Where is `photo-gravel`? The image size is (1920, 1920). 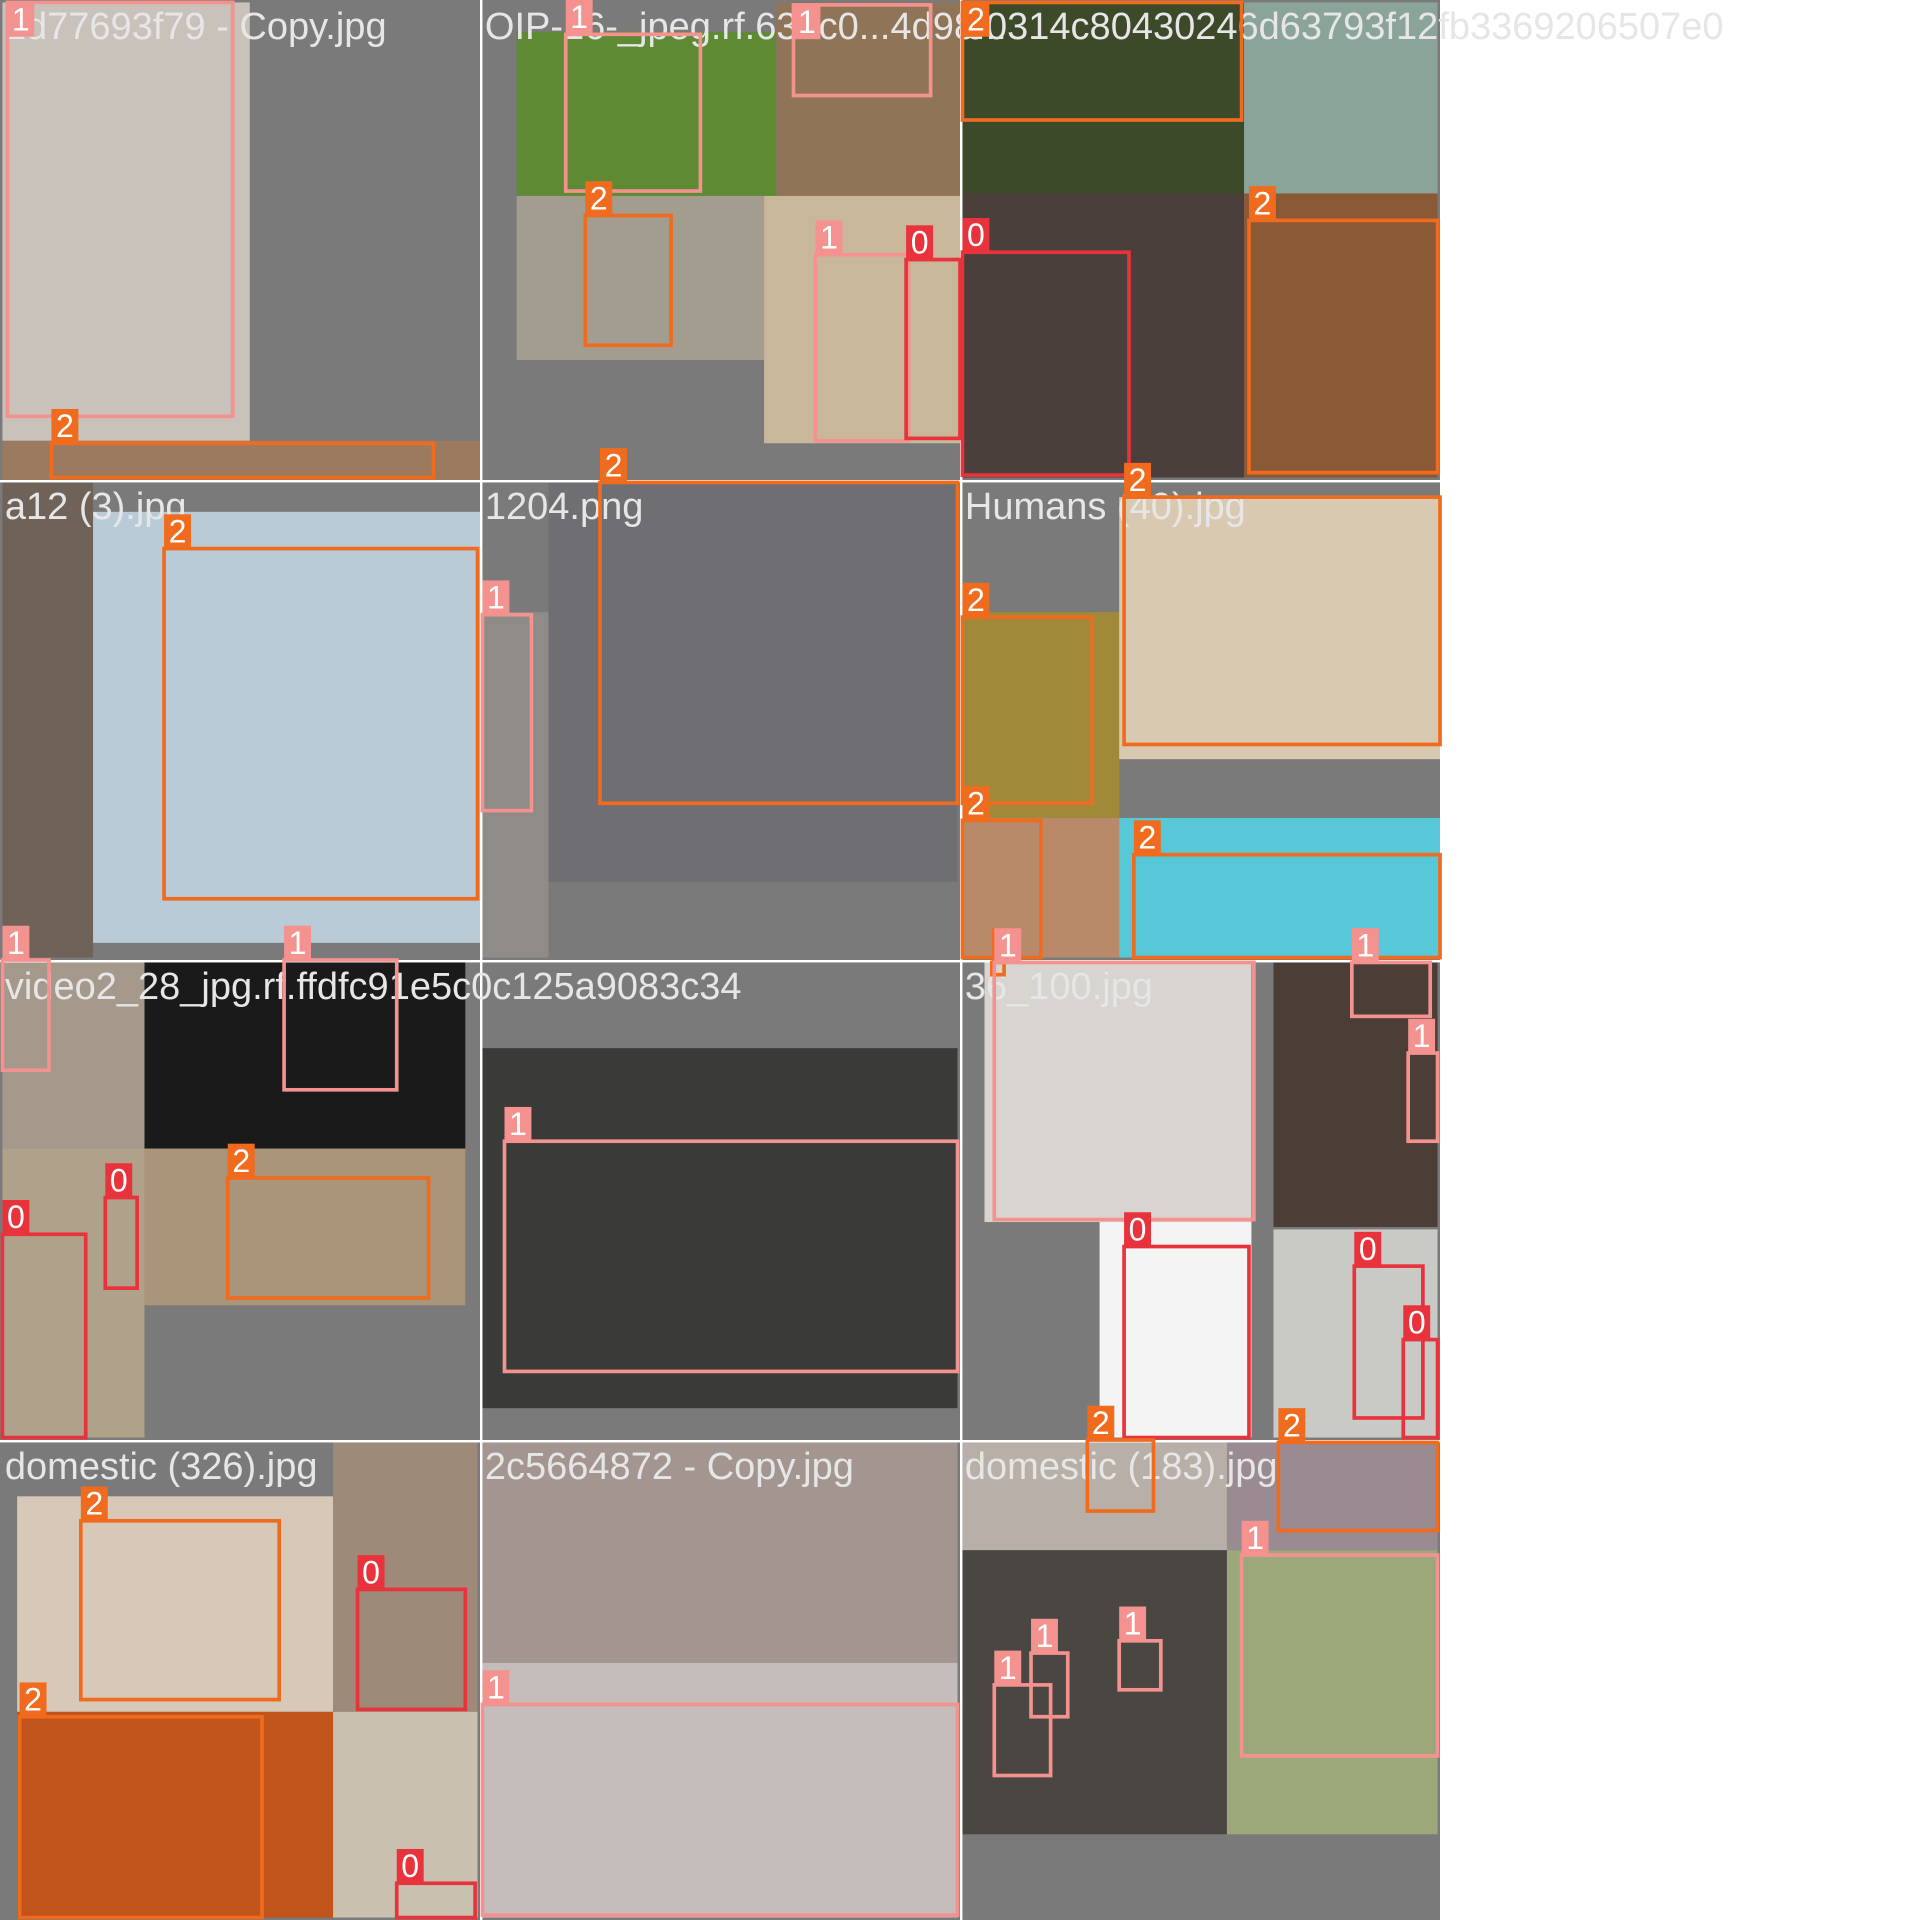
photo-gravel is located at coordinates (514, 785).